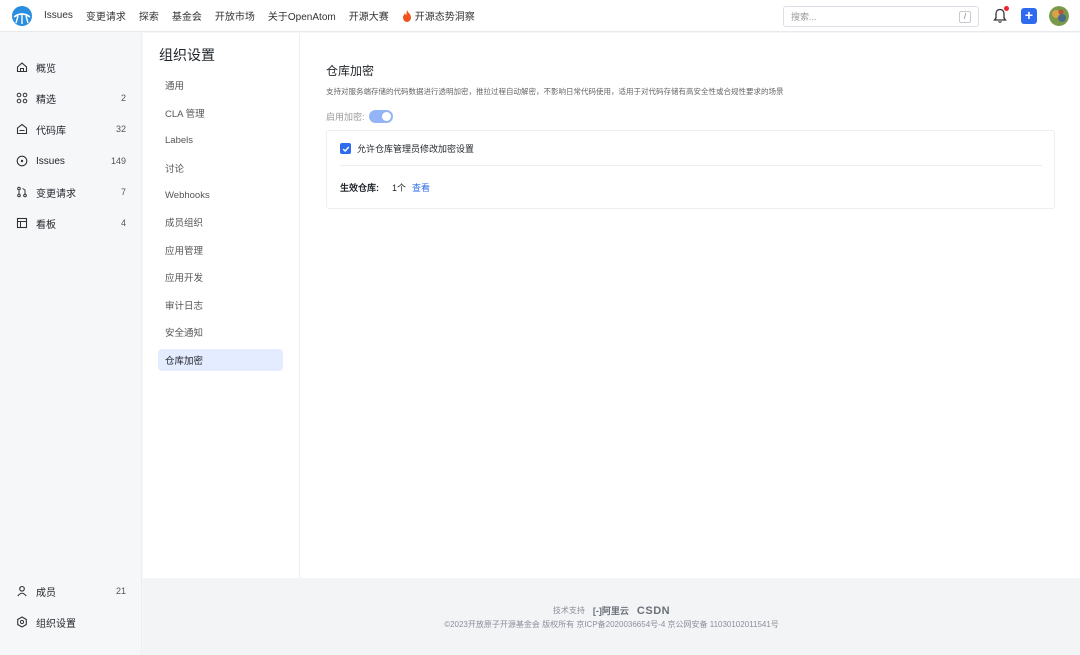 This screenshot has width=1080, height=655. What do you see at coordinates (71, 591) in the screenshot?
I see `sidebar-item-members: 成员 21` at bounding box center [71, 591].